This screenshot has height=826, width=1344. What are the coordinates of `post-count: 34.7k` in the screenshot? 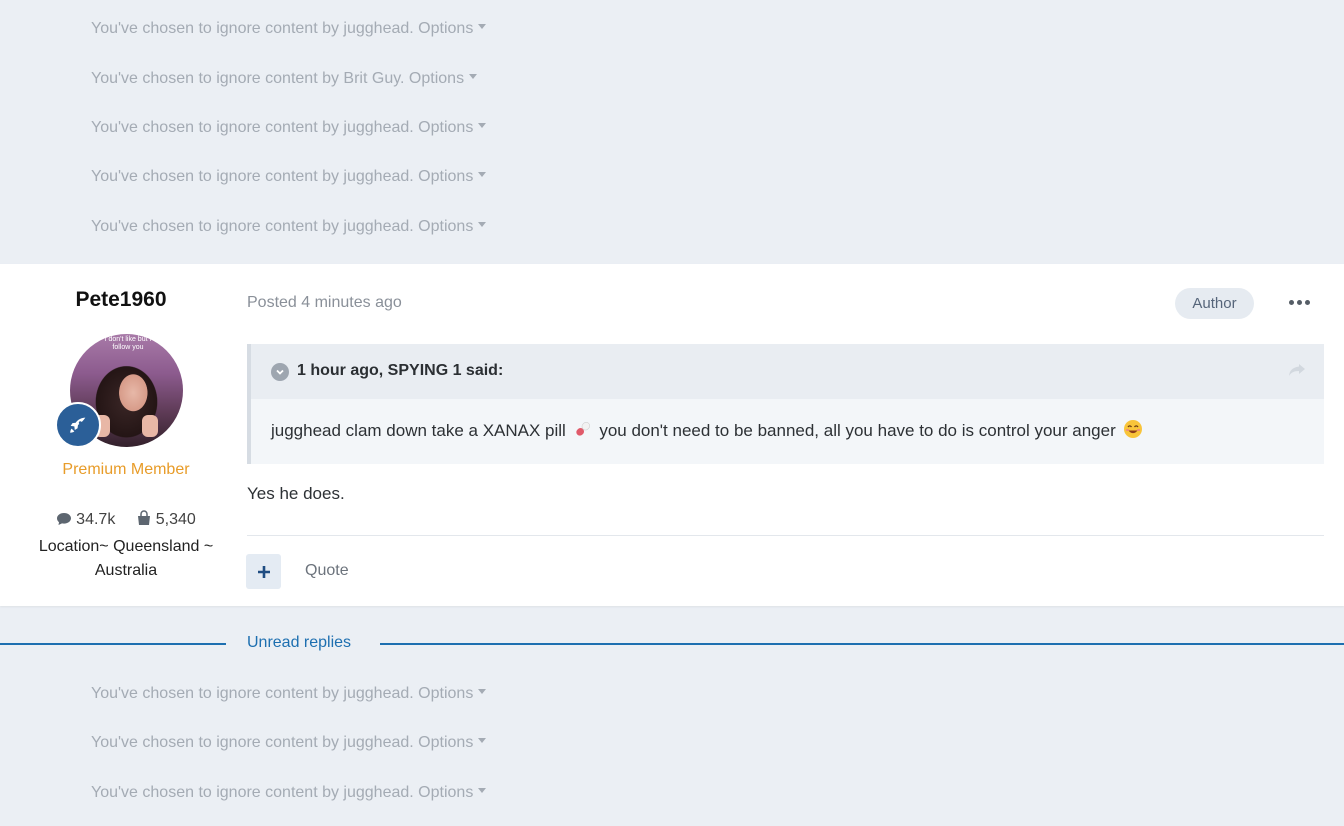 It's located at (85, 520).